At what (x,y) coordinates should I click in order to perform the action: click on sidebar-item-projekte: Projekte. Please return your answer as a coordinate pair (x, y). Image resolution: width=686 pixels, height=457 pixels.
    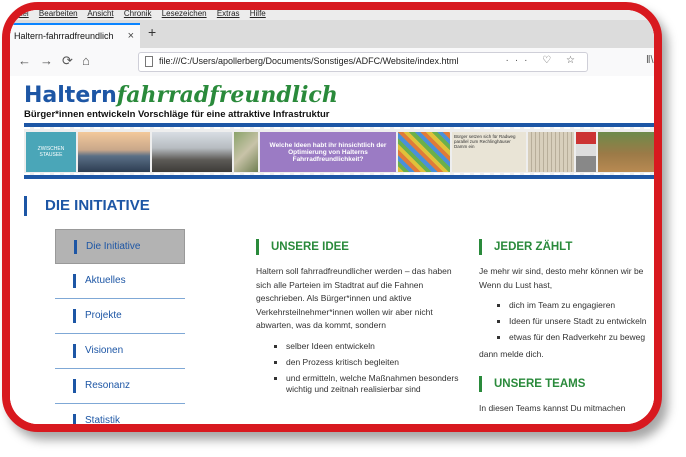
    Looking at the image, I should click on (120, 316).